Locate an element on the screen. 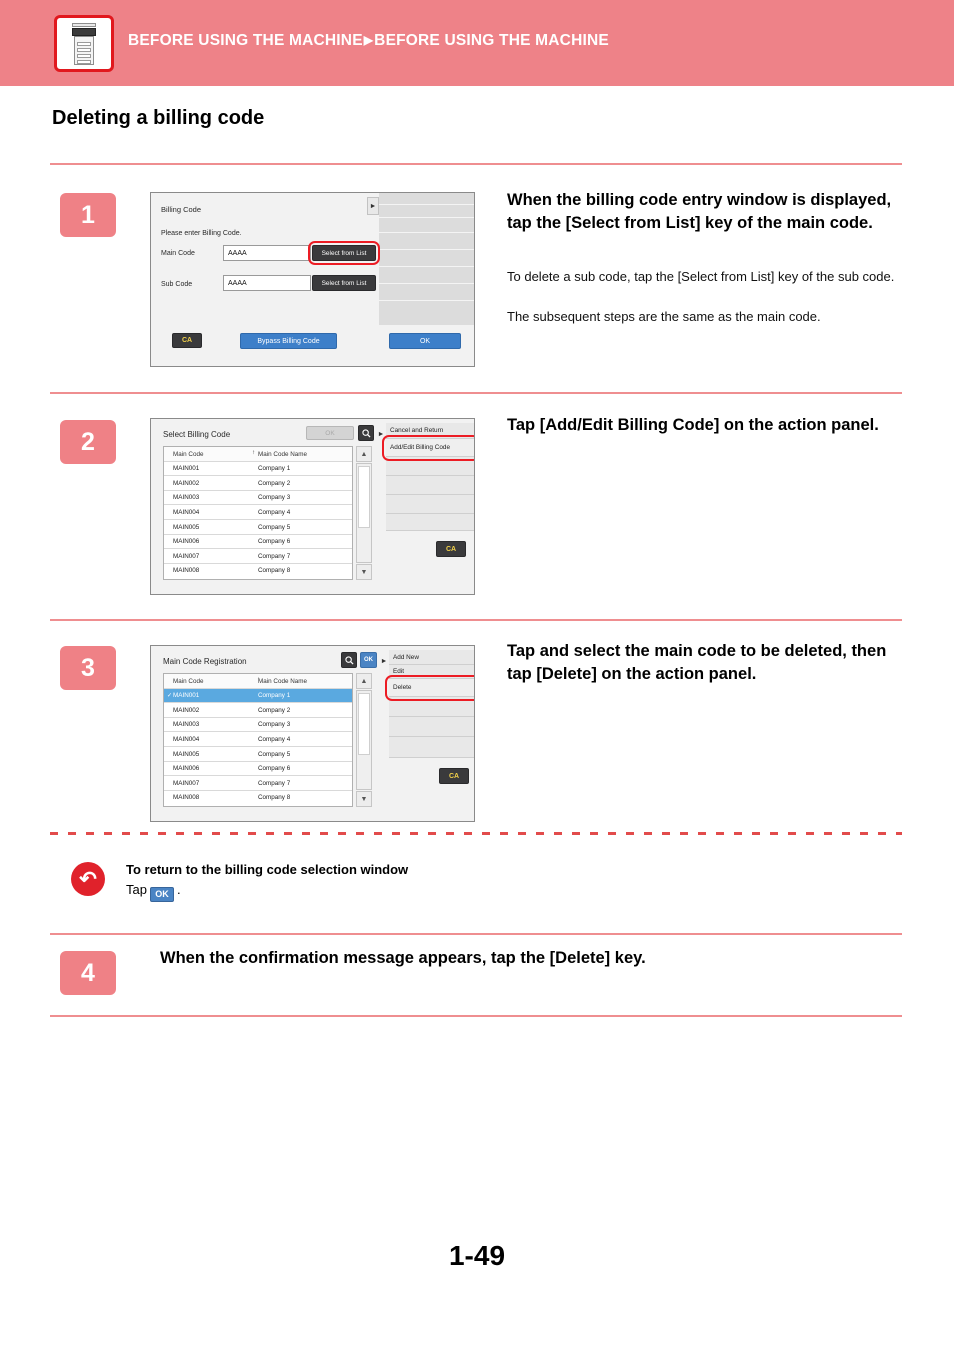 The image size is (954, 1350). table-row: MAIN001 Company 1 is located at coordinates (258, 469).